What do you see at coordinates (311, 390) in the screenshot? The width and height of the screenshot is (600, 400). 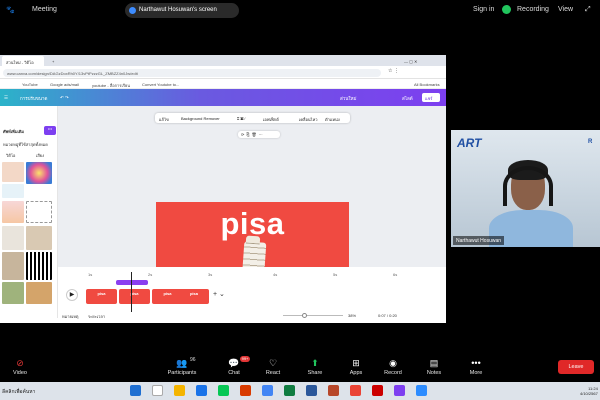 I see `word-icon` at bounding box center [311, 390].